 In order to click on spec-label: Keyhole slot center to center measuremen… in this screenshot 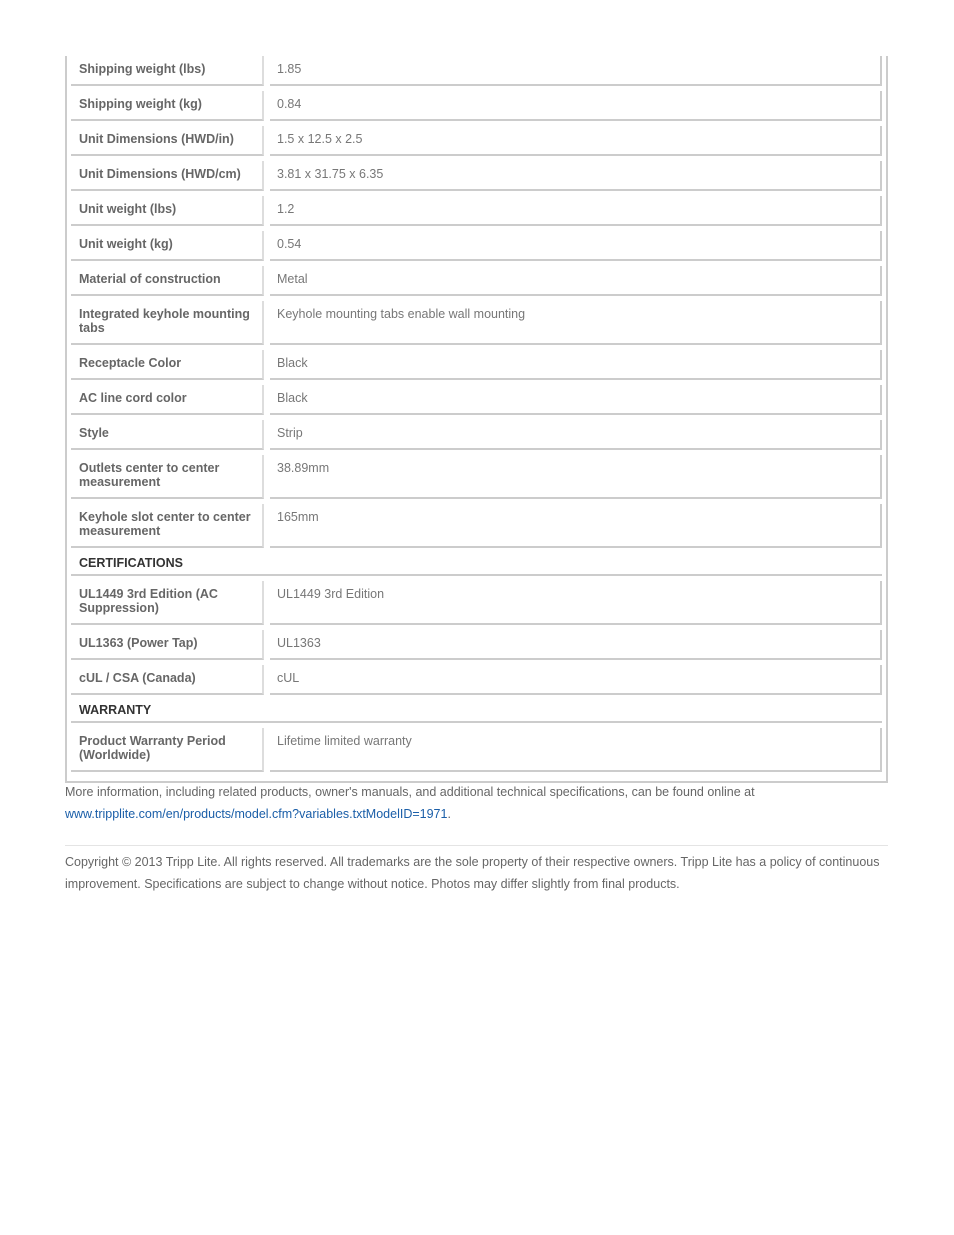, I will do `click(167, 526)`.